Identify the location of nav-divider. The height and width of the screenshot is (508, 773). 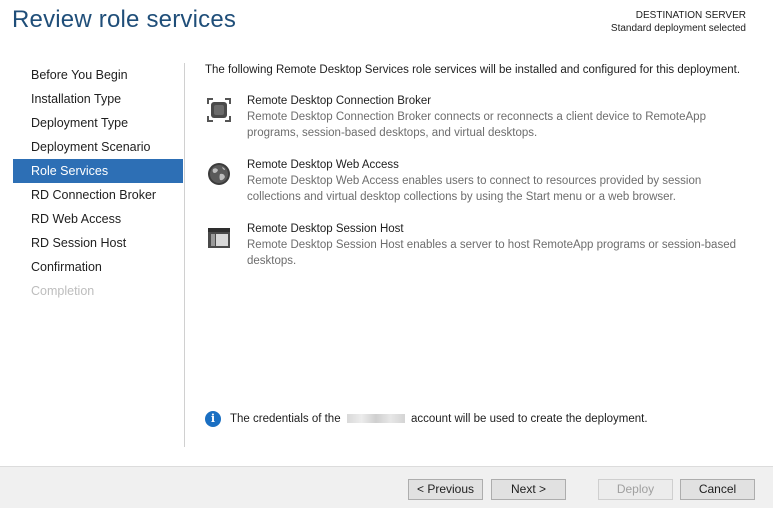
(184, 255).